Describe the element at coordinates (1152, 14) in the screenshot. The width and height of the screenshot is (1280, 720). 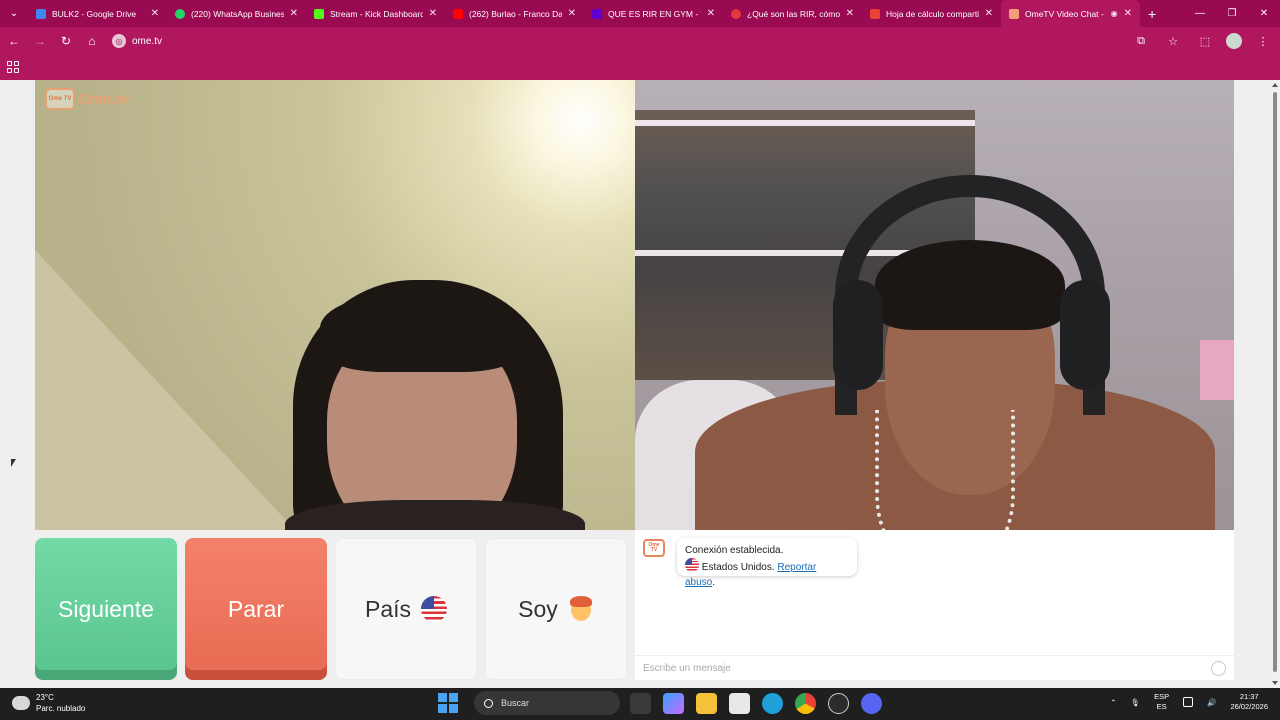
I see `new-tab-button: +` at that location.